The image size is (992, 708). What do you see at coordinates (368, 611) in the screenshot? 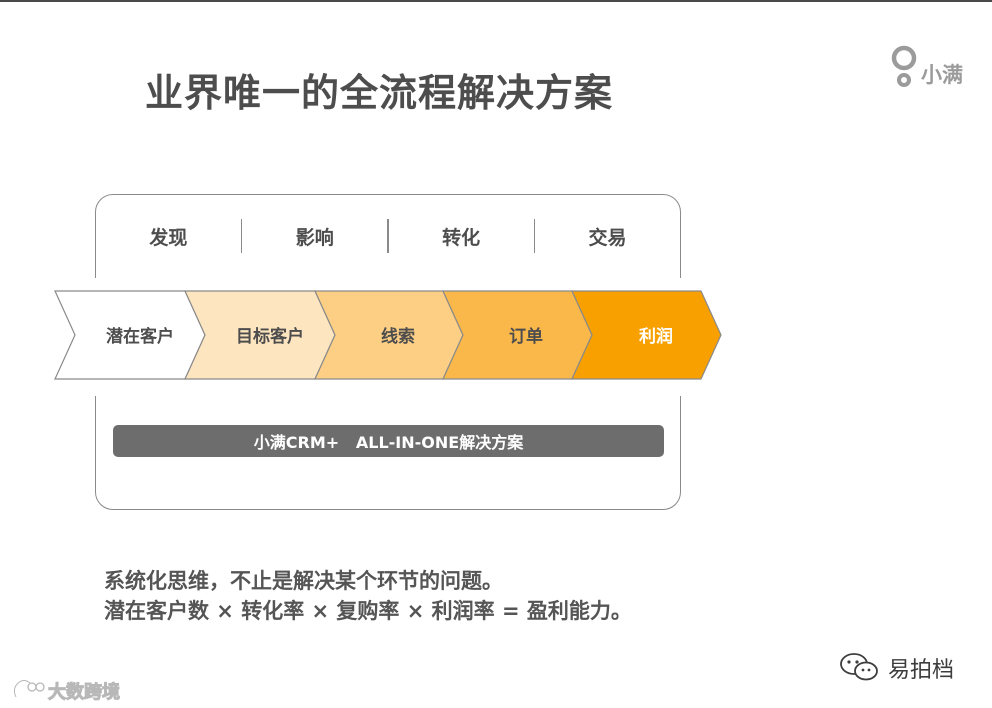
I see `description-line: 潜在客户数 × 转化率 × 复购率 × 利润率 = 盈利能力。` at bounding box center [368, 611].